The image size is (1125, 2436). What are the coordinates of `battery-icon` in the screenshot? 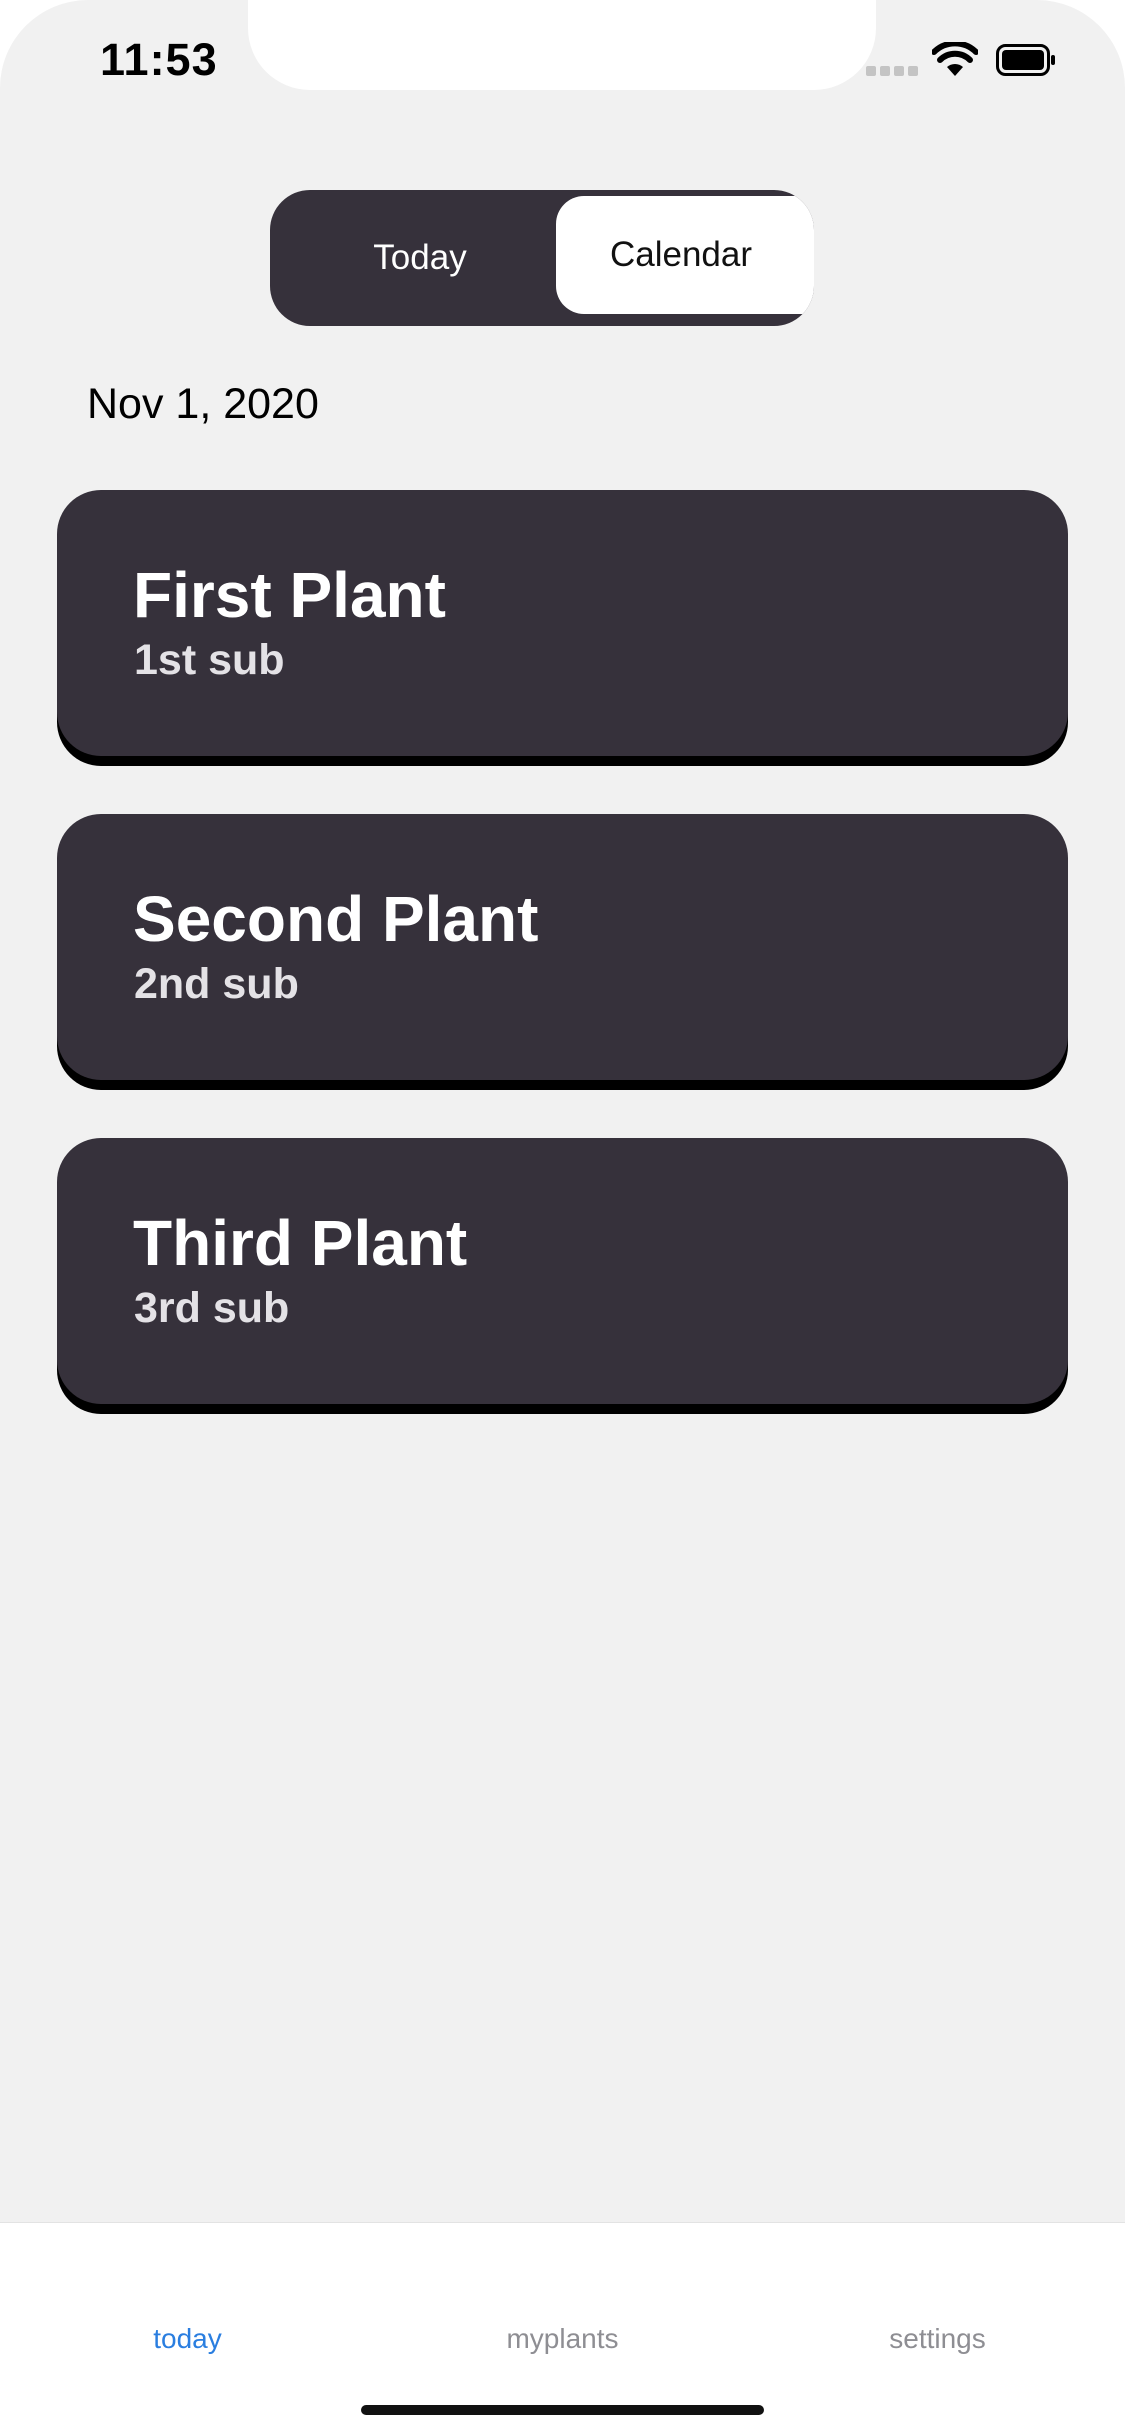 It's located at (1025, 60).